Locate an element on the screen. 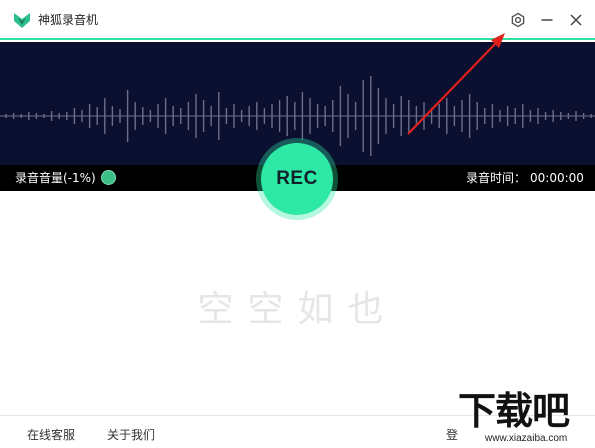  annotation-arrow is located at coordinates (456, 84).